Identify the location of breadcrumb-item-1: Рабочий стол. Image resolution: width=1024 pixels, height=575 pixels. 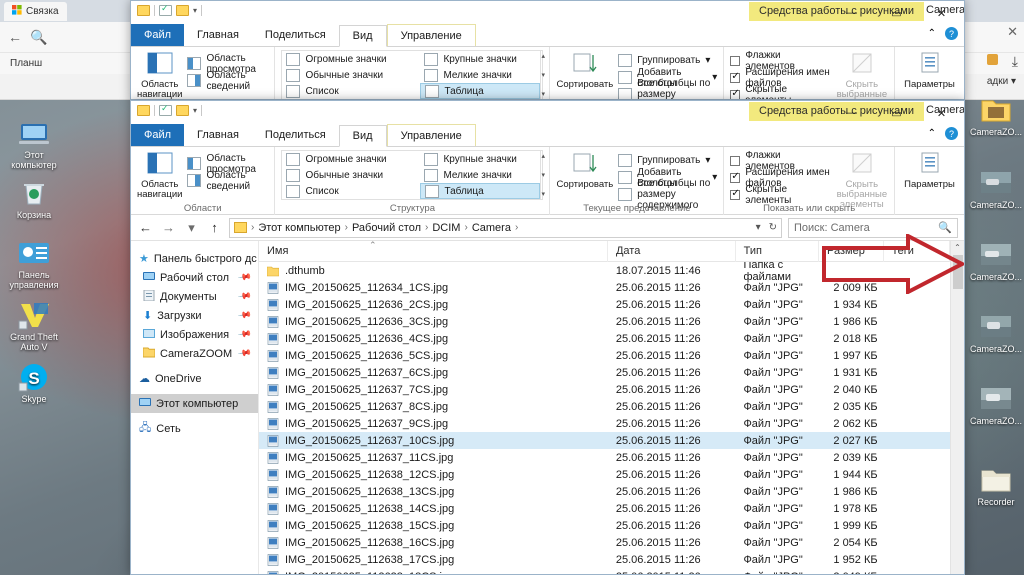
(386, 228).